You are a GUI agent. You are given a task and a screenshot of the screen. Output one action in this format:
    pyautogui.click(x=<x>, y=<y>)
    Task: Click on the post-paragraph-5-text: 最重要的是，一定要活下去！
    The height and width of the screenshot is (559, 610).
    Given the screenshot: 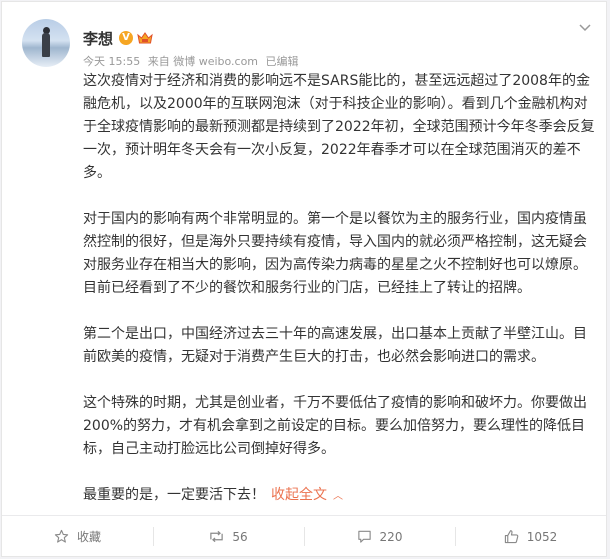 What is the action you would take?
    pyautogui.click(x=174, y=495)
    